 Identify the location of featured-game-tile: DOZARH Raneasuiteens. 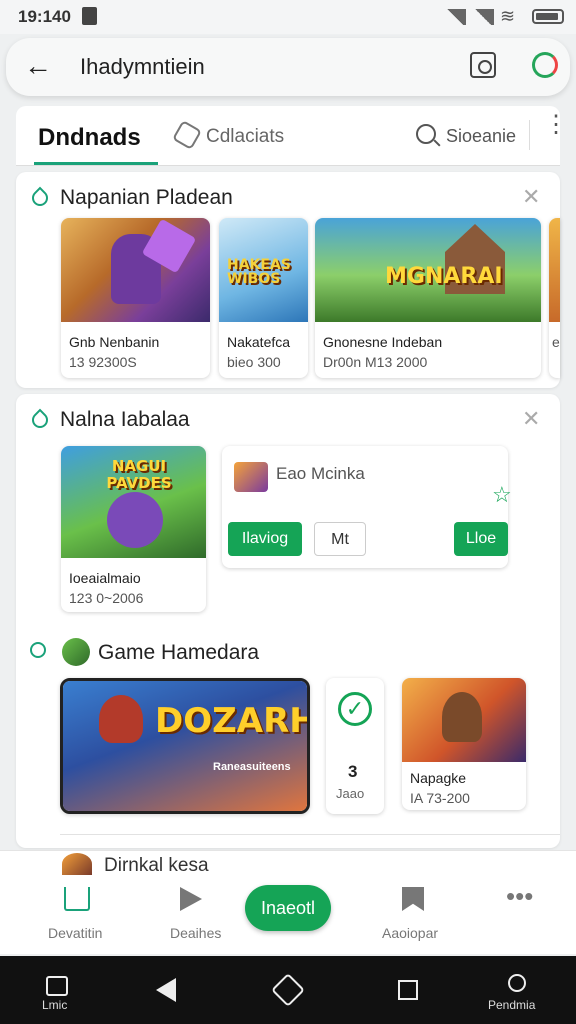
(185, 746).